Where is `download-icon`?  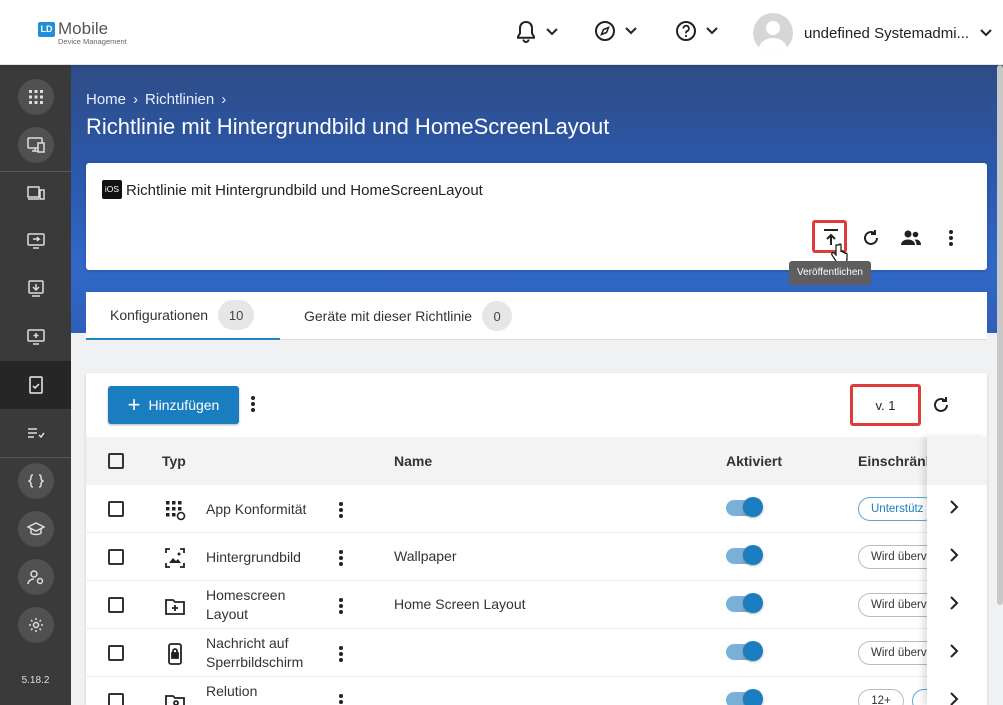
download-icon is located at coordinates (35, 288).